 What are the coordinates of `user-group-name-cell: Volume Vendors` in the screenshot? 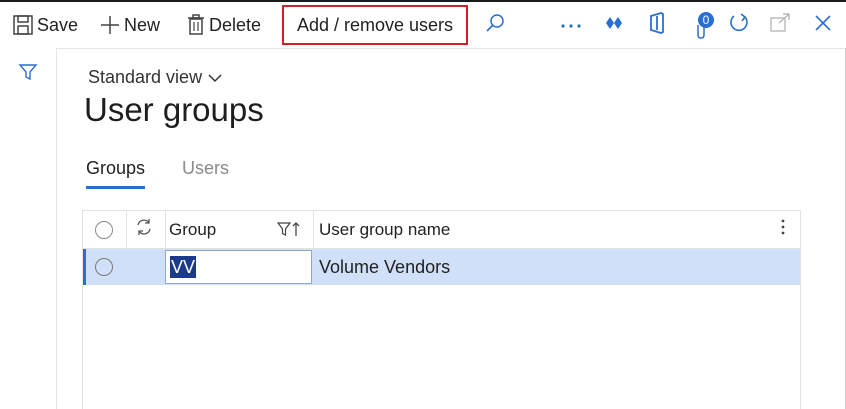 It's located at (385, 266).